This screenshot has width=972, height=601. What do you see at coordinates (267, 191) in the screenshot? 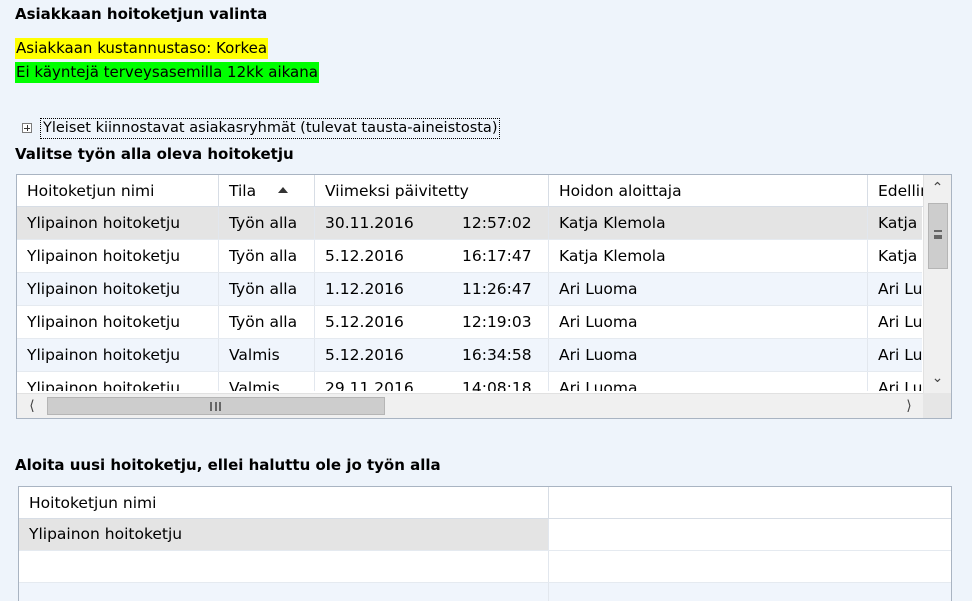
I see `column-header-status: Tila` at bounding box center [267, 191].